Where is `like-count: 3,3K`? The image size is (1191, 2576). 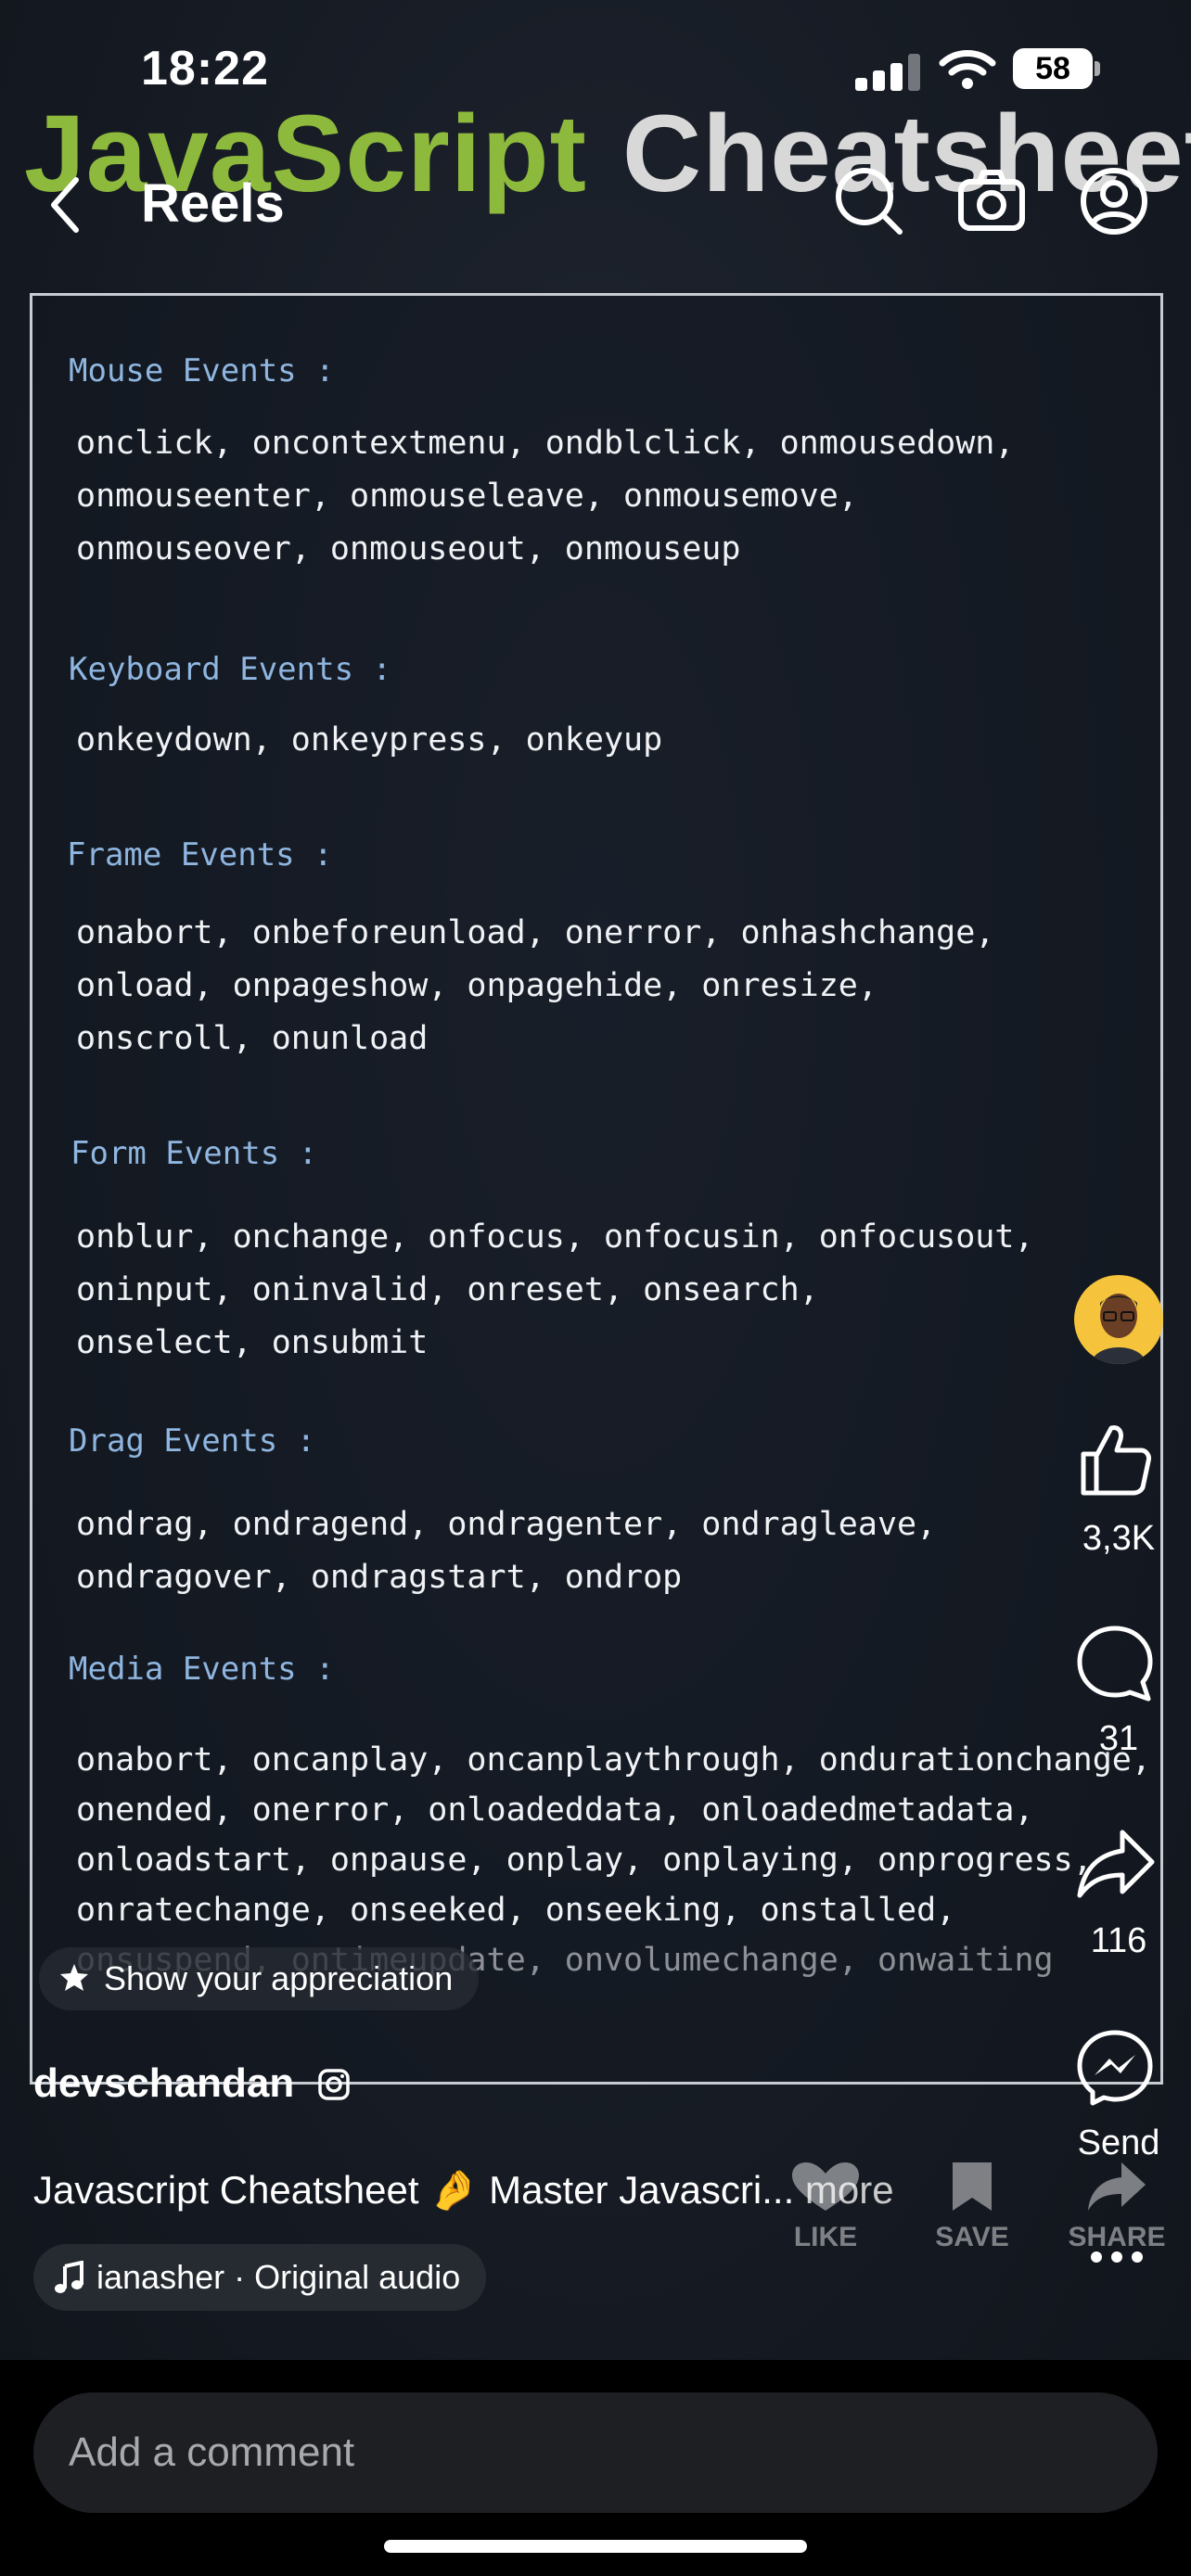 like-count: 3,3K is located at coordinates (1119, 1538).